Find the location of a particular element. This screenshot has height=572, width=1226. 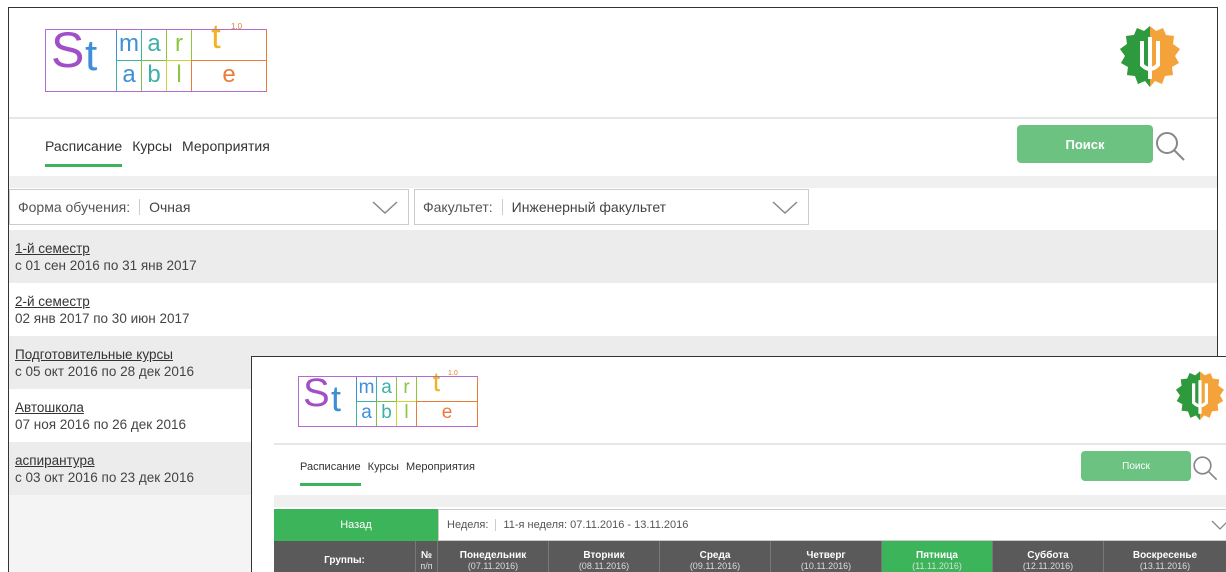

study-form-select: Форма обучения: Очная is located at coordinates (209, 207).